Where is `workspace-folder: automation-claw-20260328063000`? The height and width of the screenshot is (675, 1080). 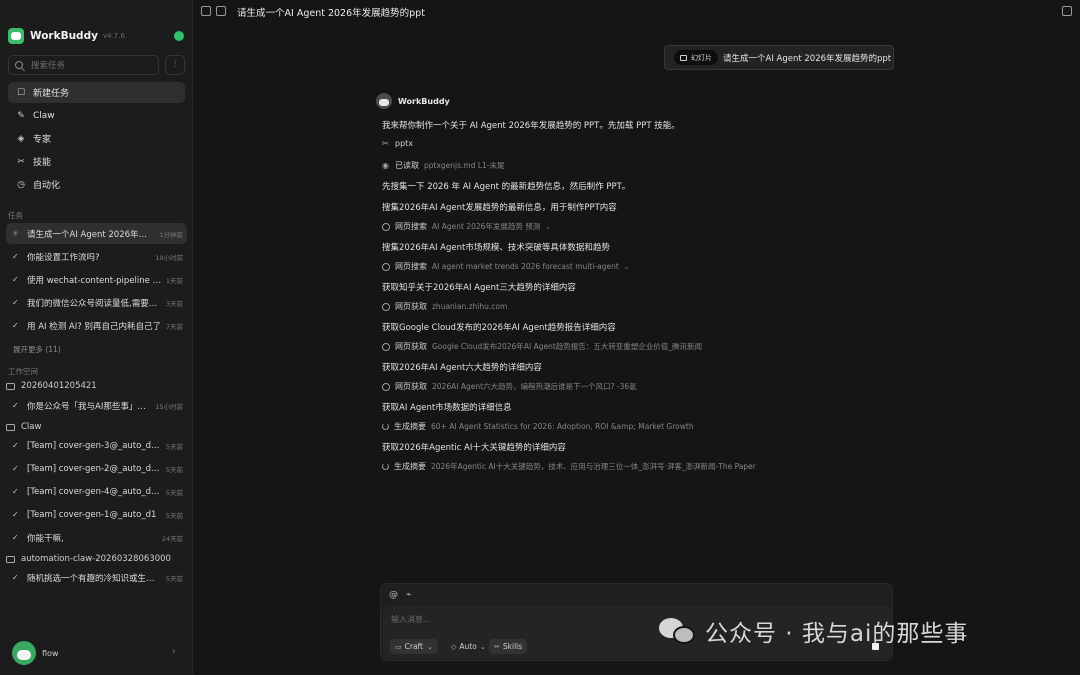
workspace-folder: automation-claw-20260328063000 is located at coordinates (96, 559).